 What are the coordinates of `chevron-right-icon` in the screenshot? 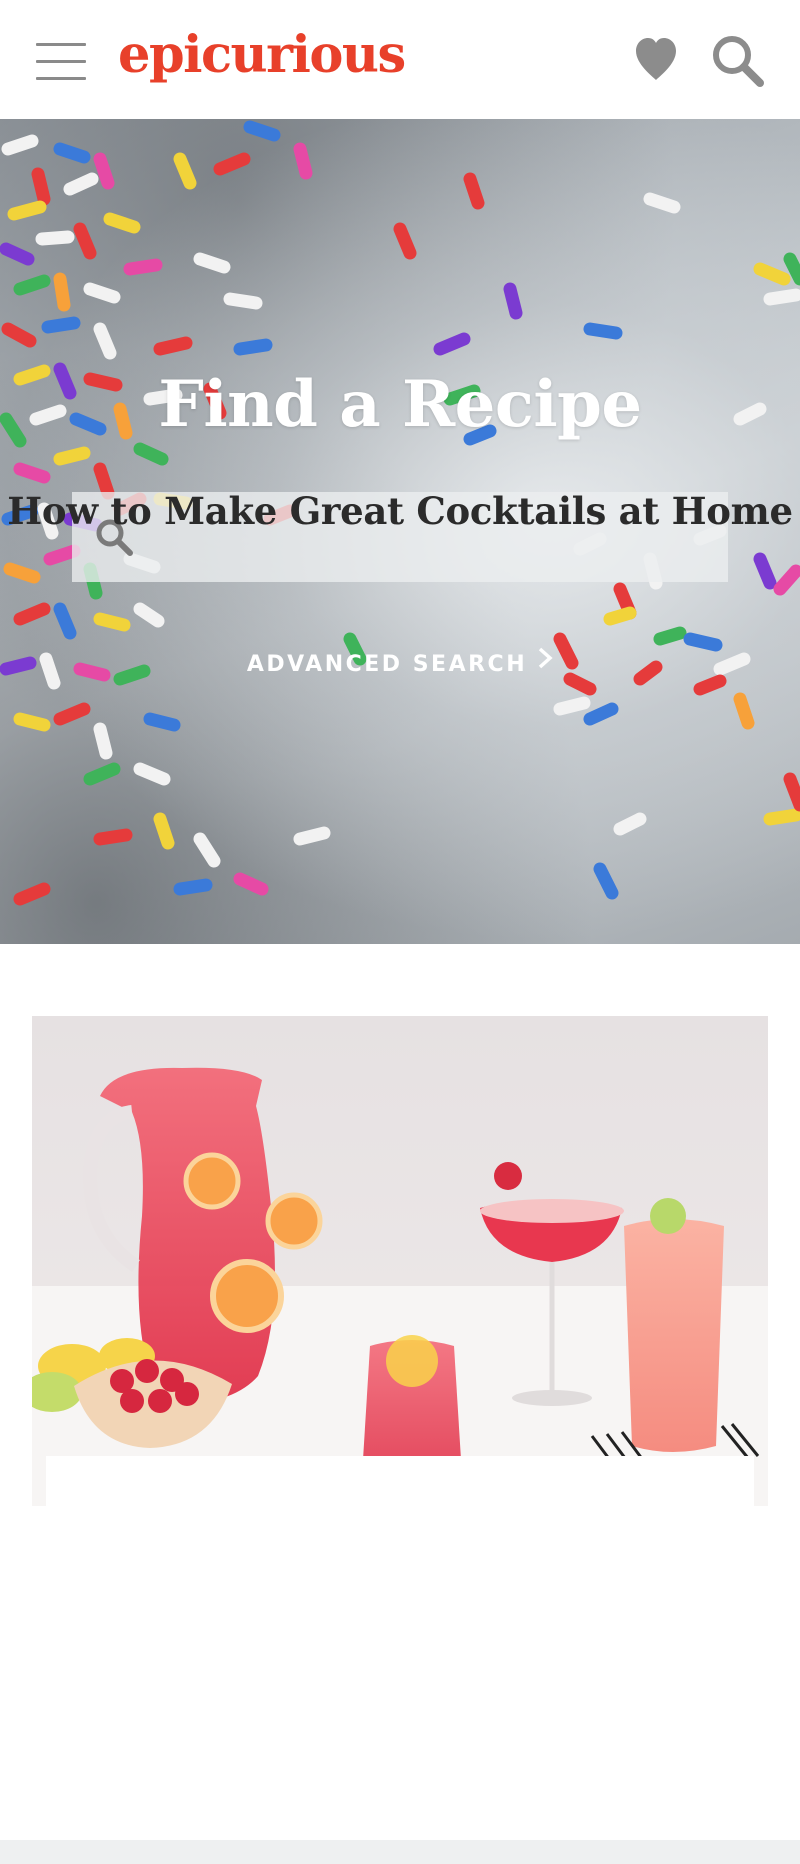 It's located at (545, 663).